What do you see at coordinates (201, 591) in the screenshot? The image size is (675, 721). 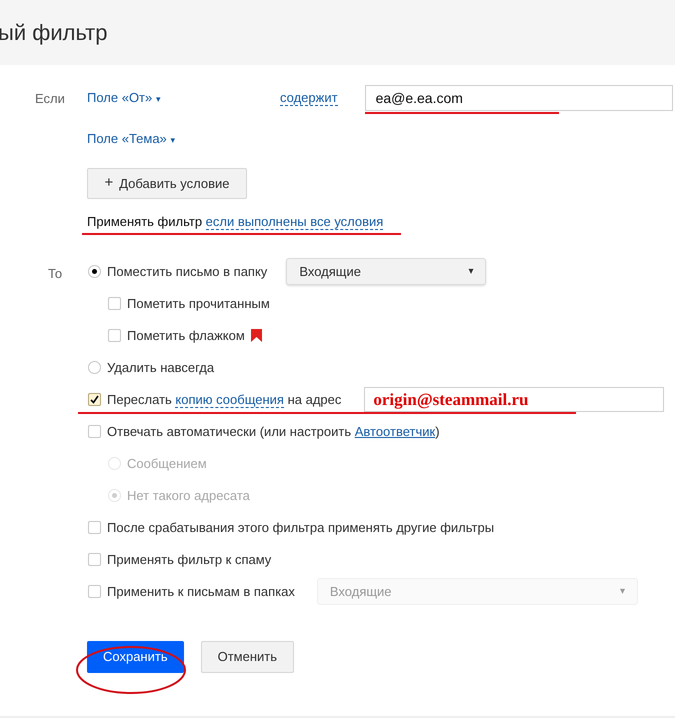 I see `option-label: Применить к письмам в папках` at bounding box center [201, 591].